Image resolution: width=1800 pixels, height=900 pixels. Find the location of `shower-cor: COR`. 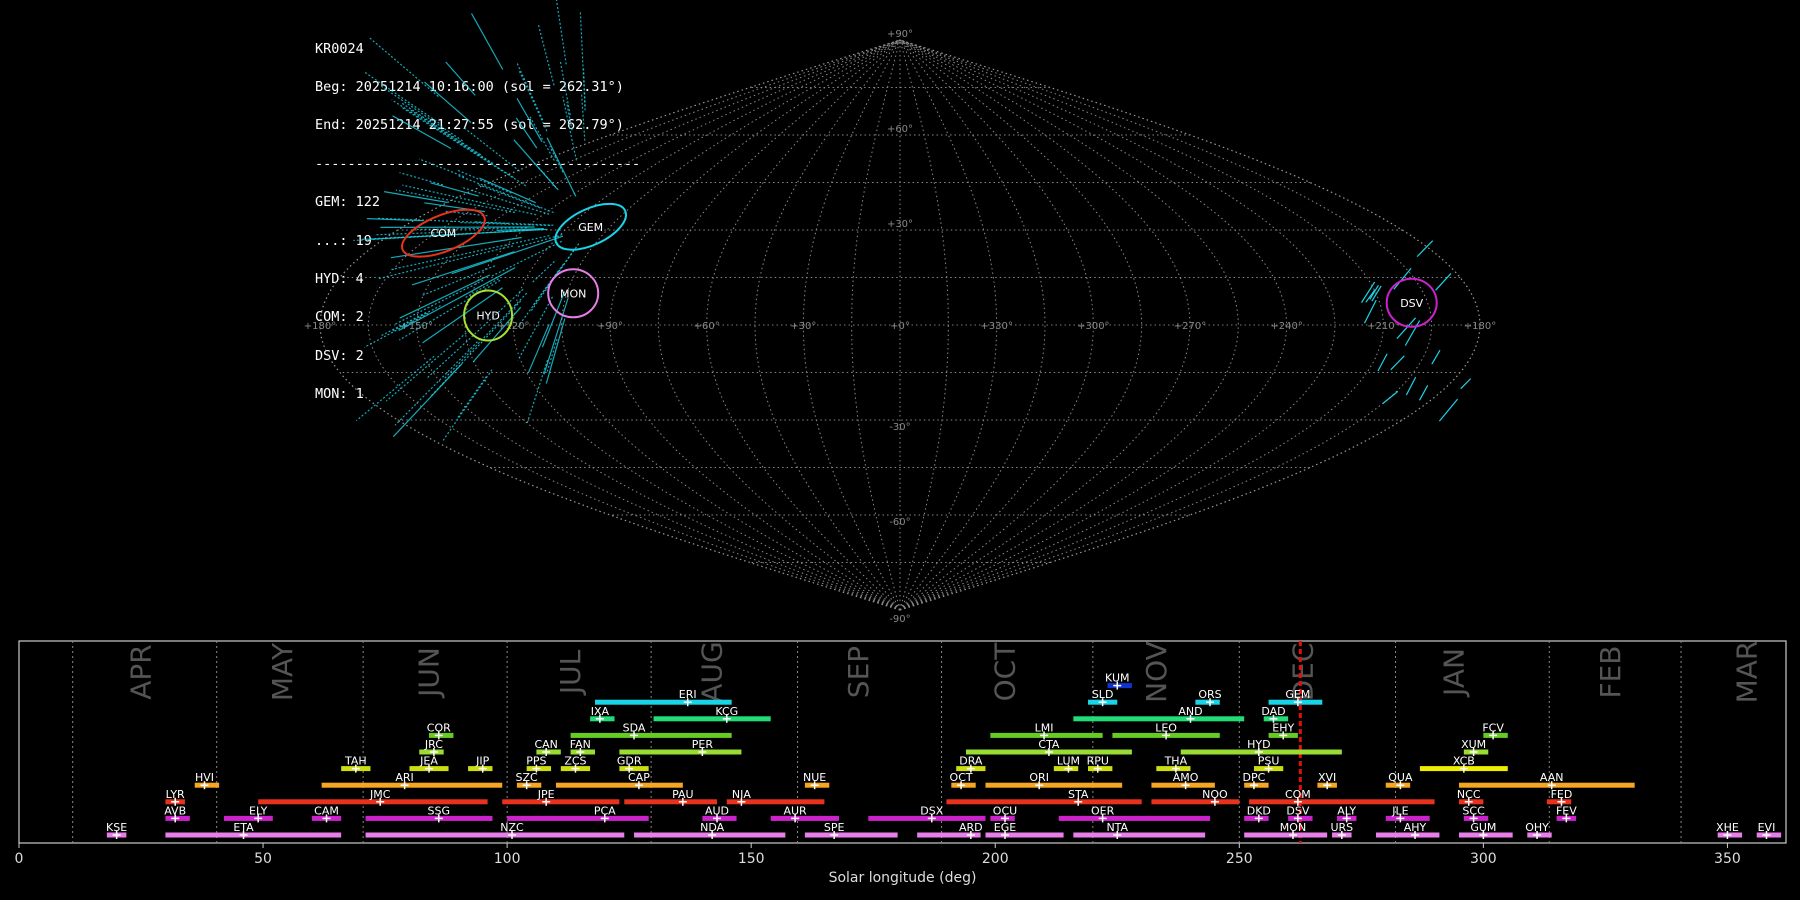

shower-cor: COR is located at coordinates (440, 730).